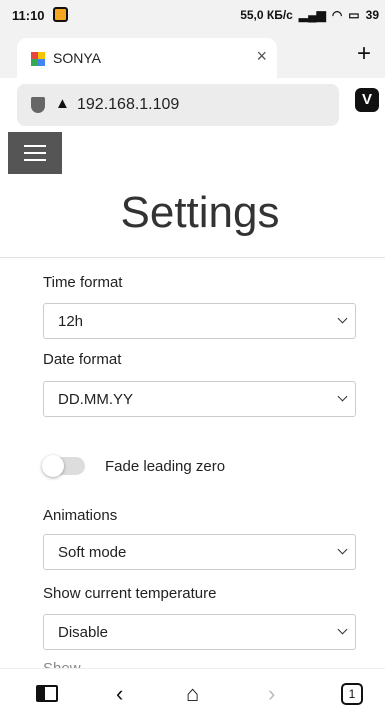 The image size is (385, 716). I want to click on animations-select: Soft mode, so click(199, 552).